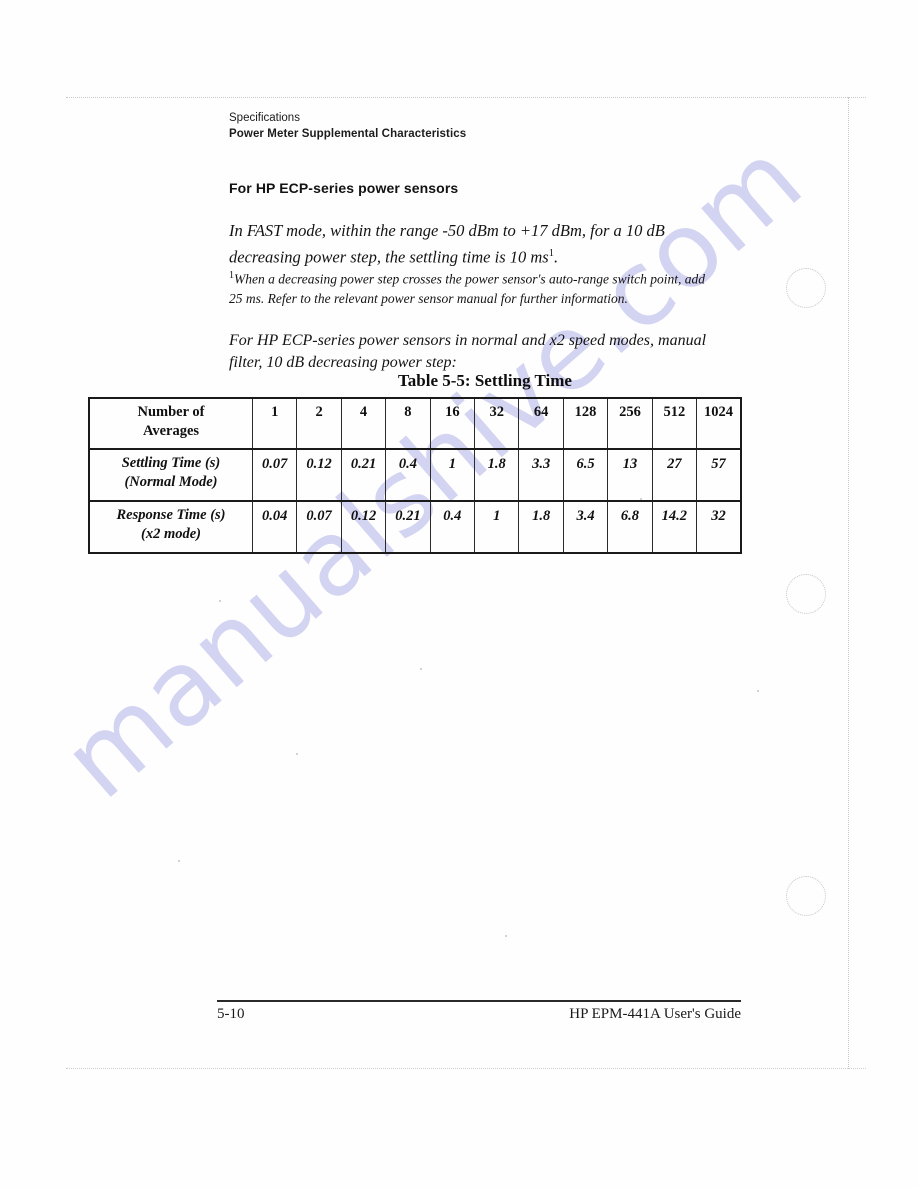  What do you see at coordinates (171, 534) in the screenshot?
I see `row-label-line2: (x2 mode)` at bounding box center [171, 534].